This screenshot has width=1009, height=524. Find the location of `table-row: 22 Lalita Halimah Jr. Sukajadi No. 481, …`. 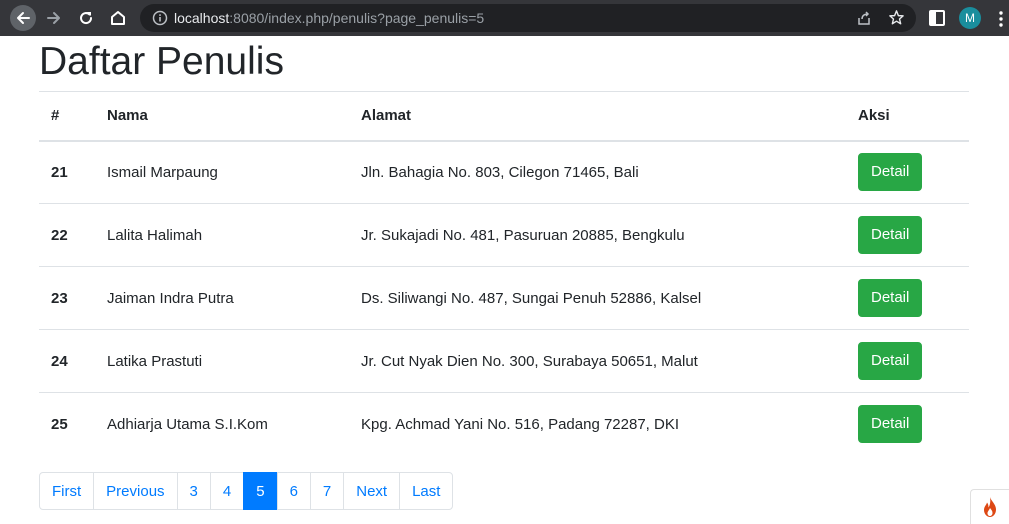

table-row: 22 Lalita Halimah Jr. Sukajadi No. 481, … is located at coordinates (504, 235).